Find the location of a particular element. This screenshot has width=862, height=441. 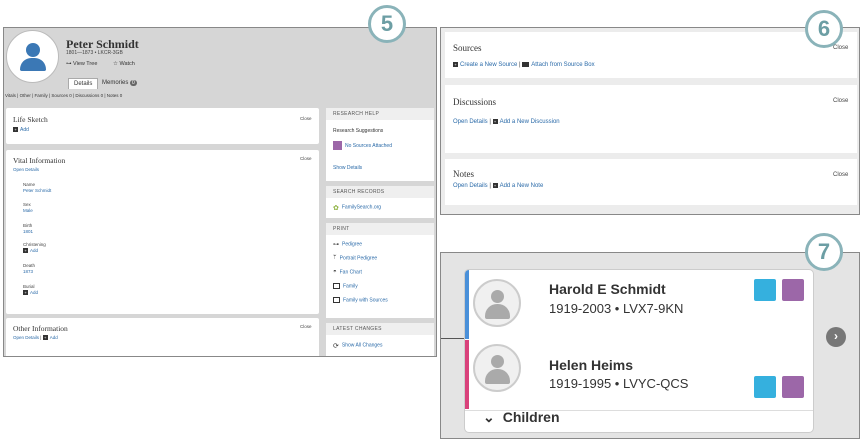

familysearch-link: ✿ FamilySearch.org is located at coordinates (357, 208).